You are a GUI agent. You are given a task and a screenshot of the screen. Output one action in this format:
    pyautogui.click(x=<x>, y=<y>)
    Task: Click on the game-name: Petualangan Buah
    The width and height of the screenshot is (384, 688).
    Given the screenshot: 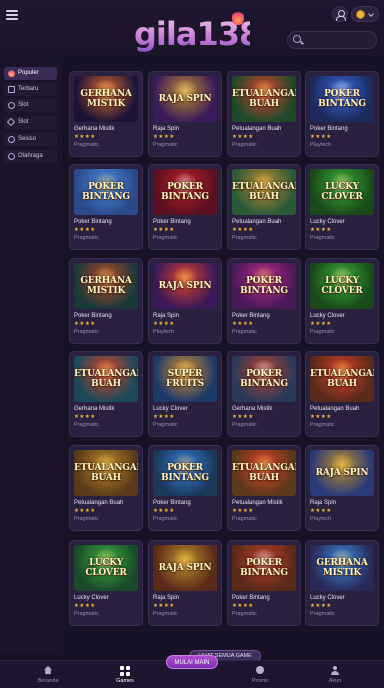 What is the action you would take?
    pyautogui.click(x=257, y=222)
    